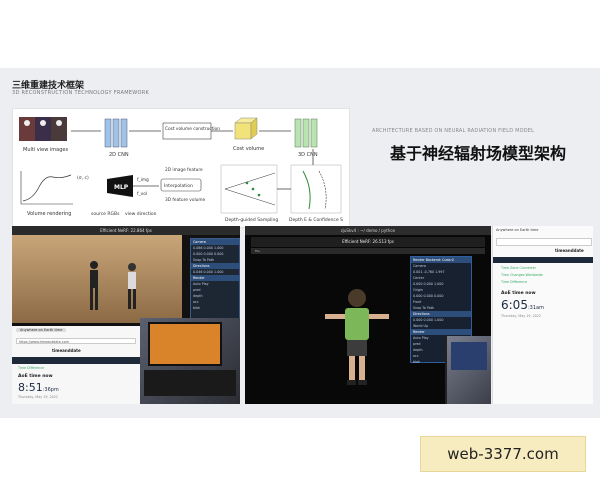 This screenshot has height=480, width=600. What do you see at coordinates (46, 188) in the screenshot?
I see `volume-rendering-plot` at bounding box center [46, 188].